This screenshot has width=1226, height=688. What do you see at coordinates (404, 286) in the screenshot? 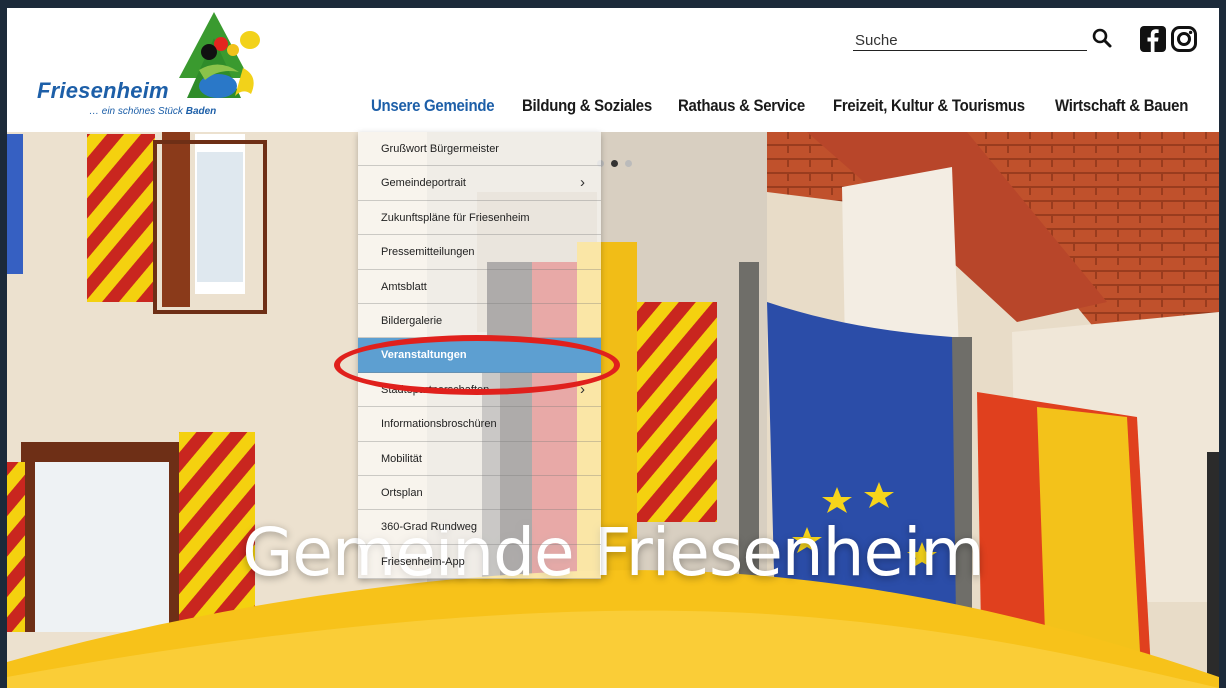
I see `dropdown-item-label: Amtsblatt` at bounding box center [404, 286].